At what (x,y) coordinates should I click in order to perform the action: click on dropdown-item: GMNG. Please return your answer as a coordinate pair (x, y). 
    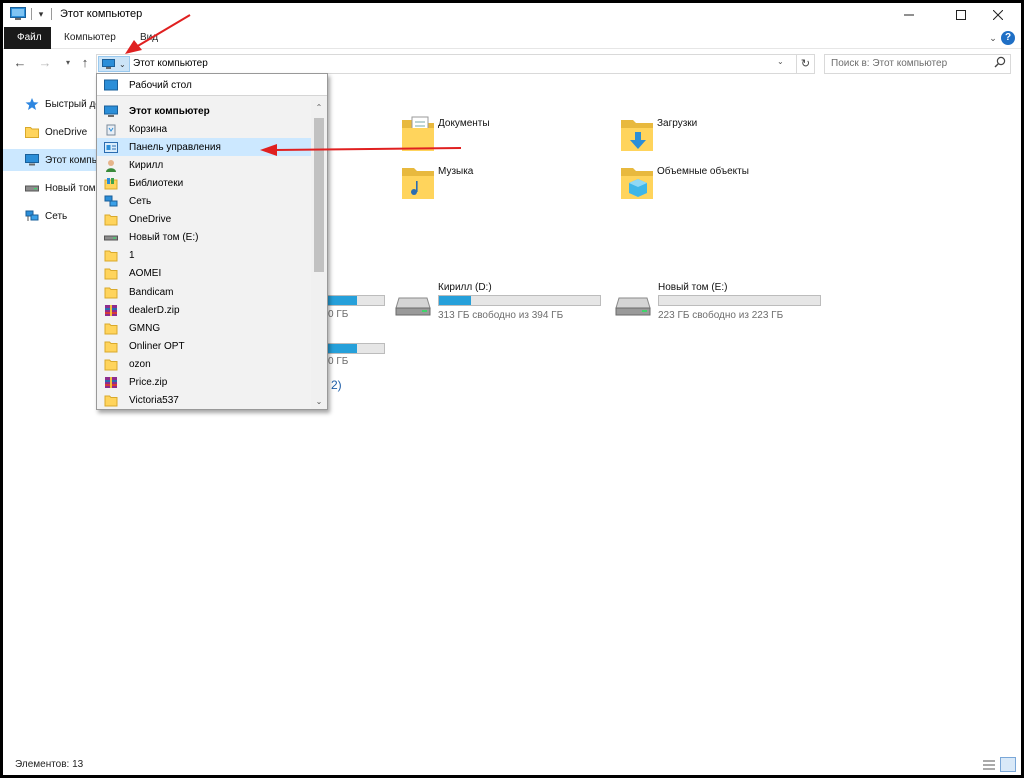
    Looking at the image, I should click on (204, 328).